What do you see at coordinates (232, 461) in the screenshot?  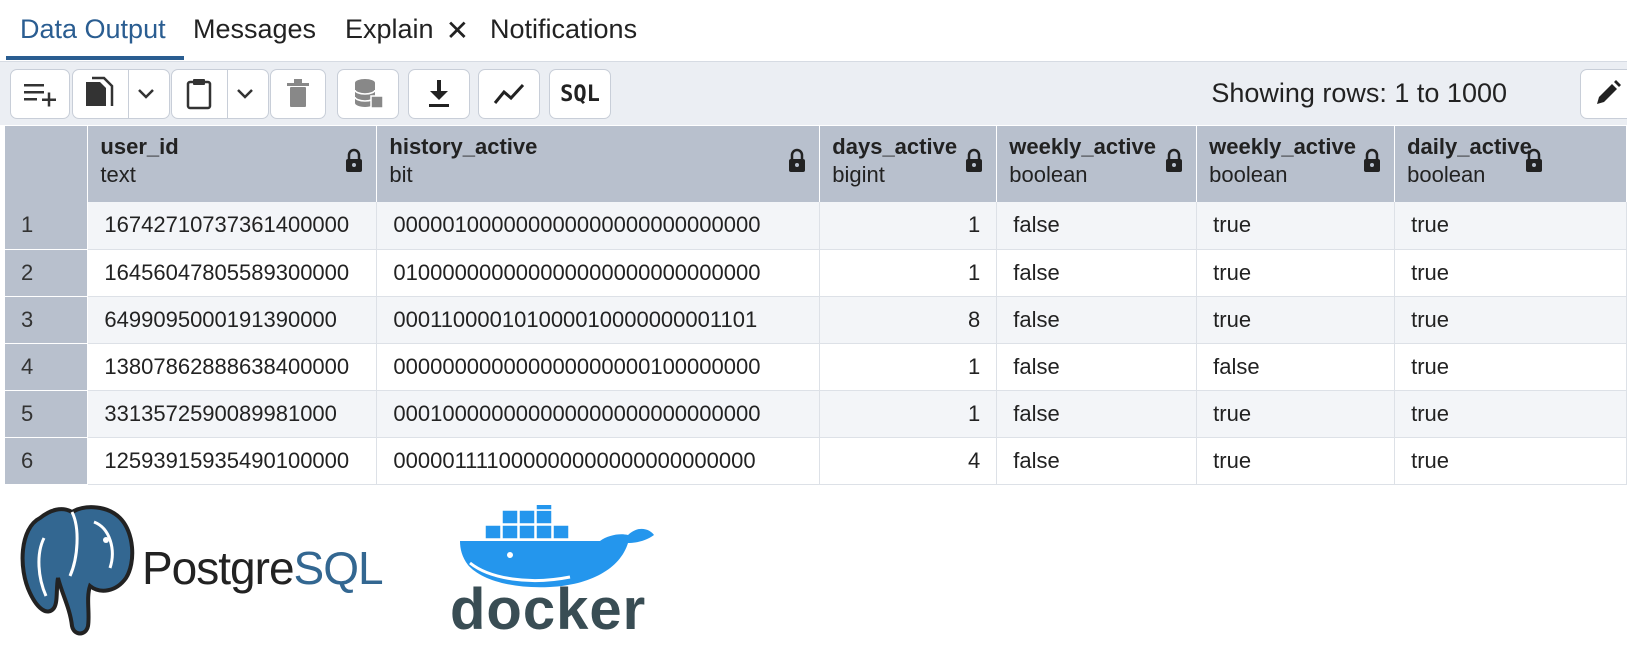 I see `cell-user-id: 12593915935490100000` at bounding box center [232, 461].